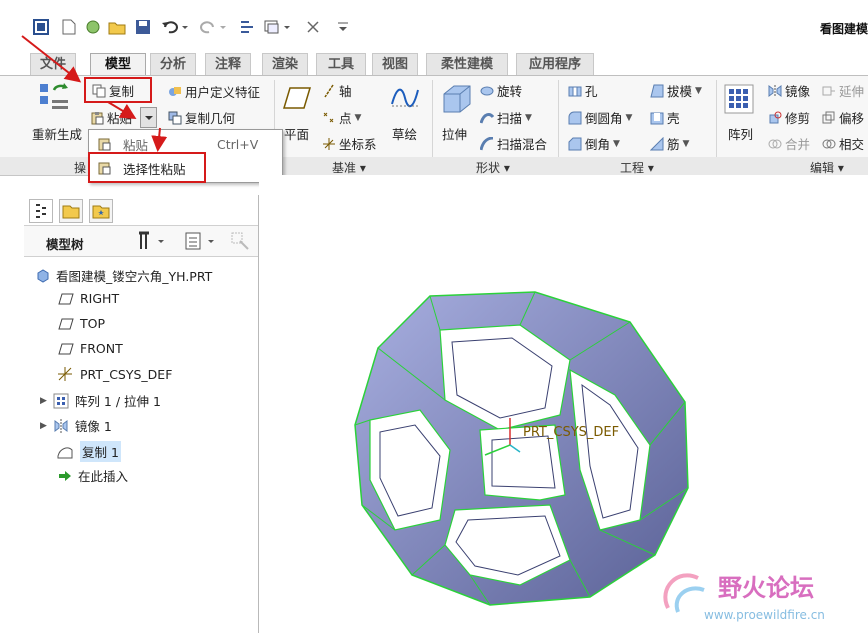  I want to click on tree-settings-icon, so click(153, 242).